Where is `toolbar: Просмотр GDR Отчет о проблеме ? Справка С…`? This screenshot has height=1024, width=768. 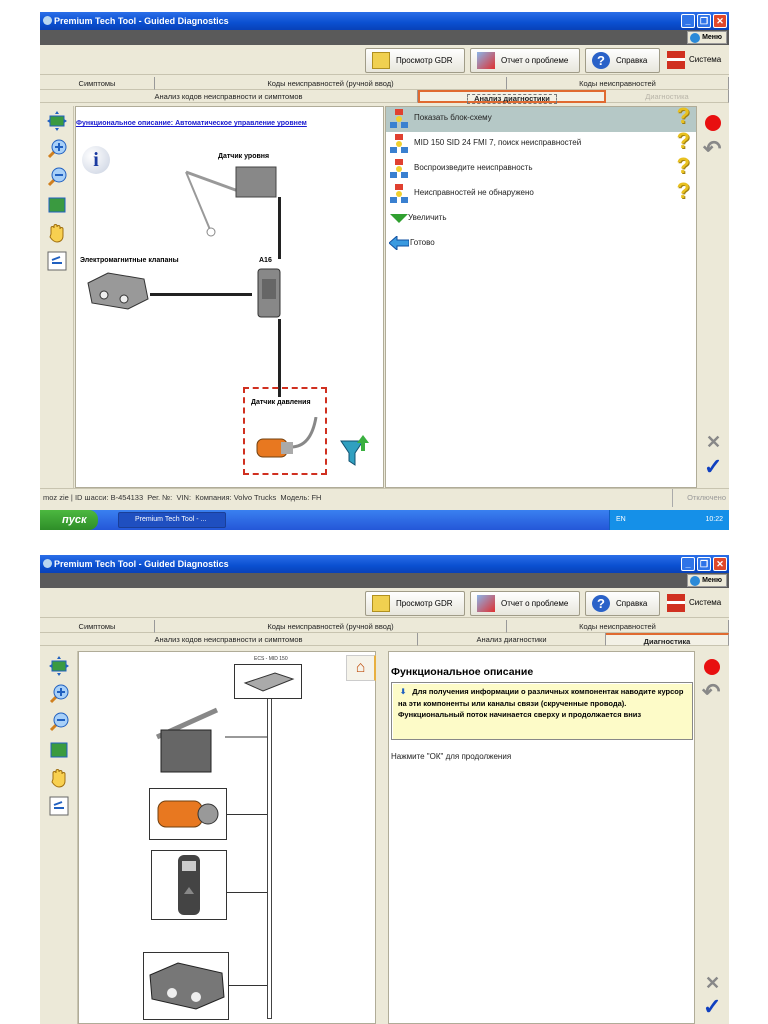
toolbar: Просмотр GDR Отчет о проблеме ? Справка С… is located at coordinates (384, 60).